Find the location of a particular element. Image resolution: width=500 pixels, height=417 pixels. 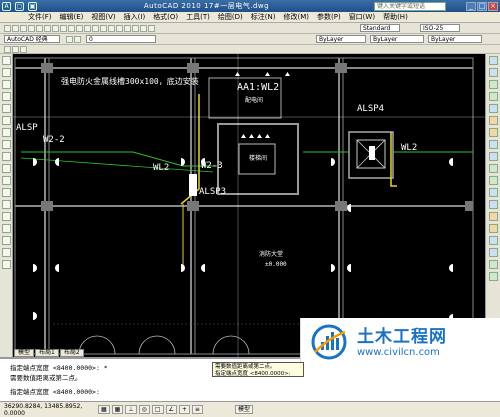

coordinate-readout: 36290.8284, 13485.8952, 0.0000 is located at coordinates (49, 410).